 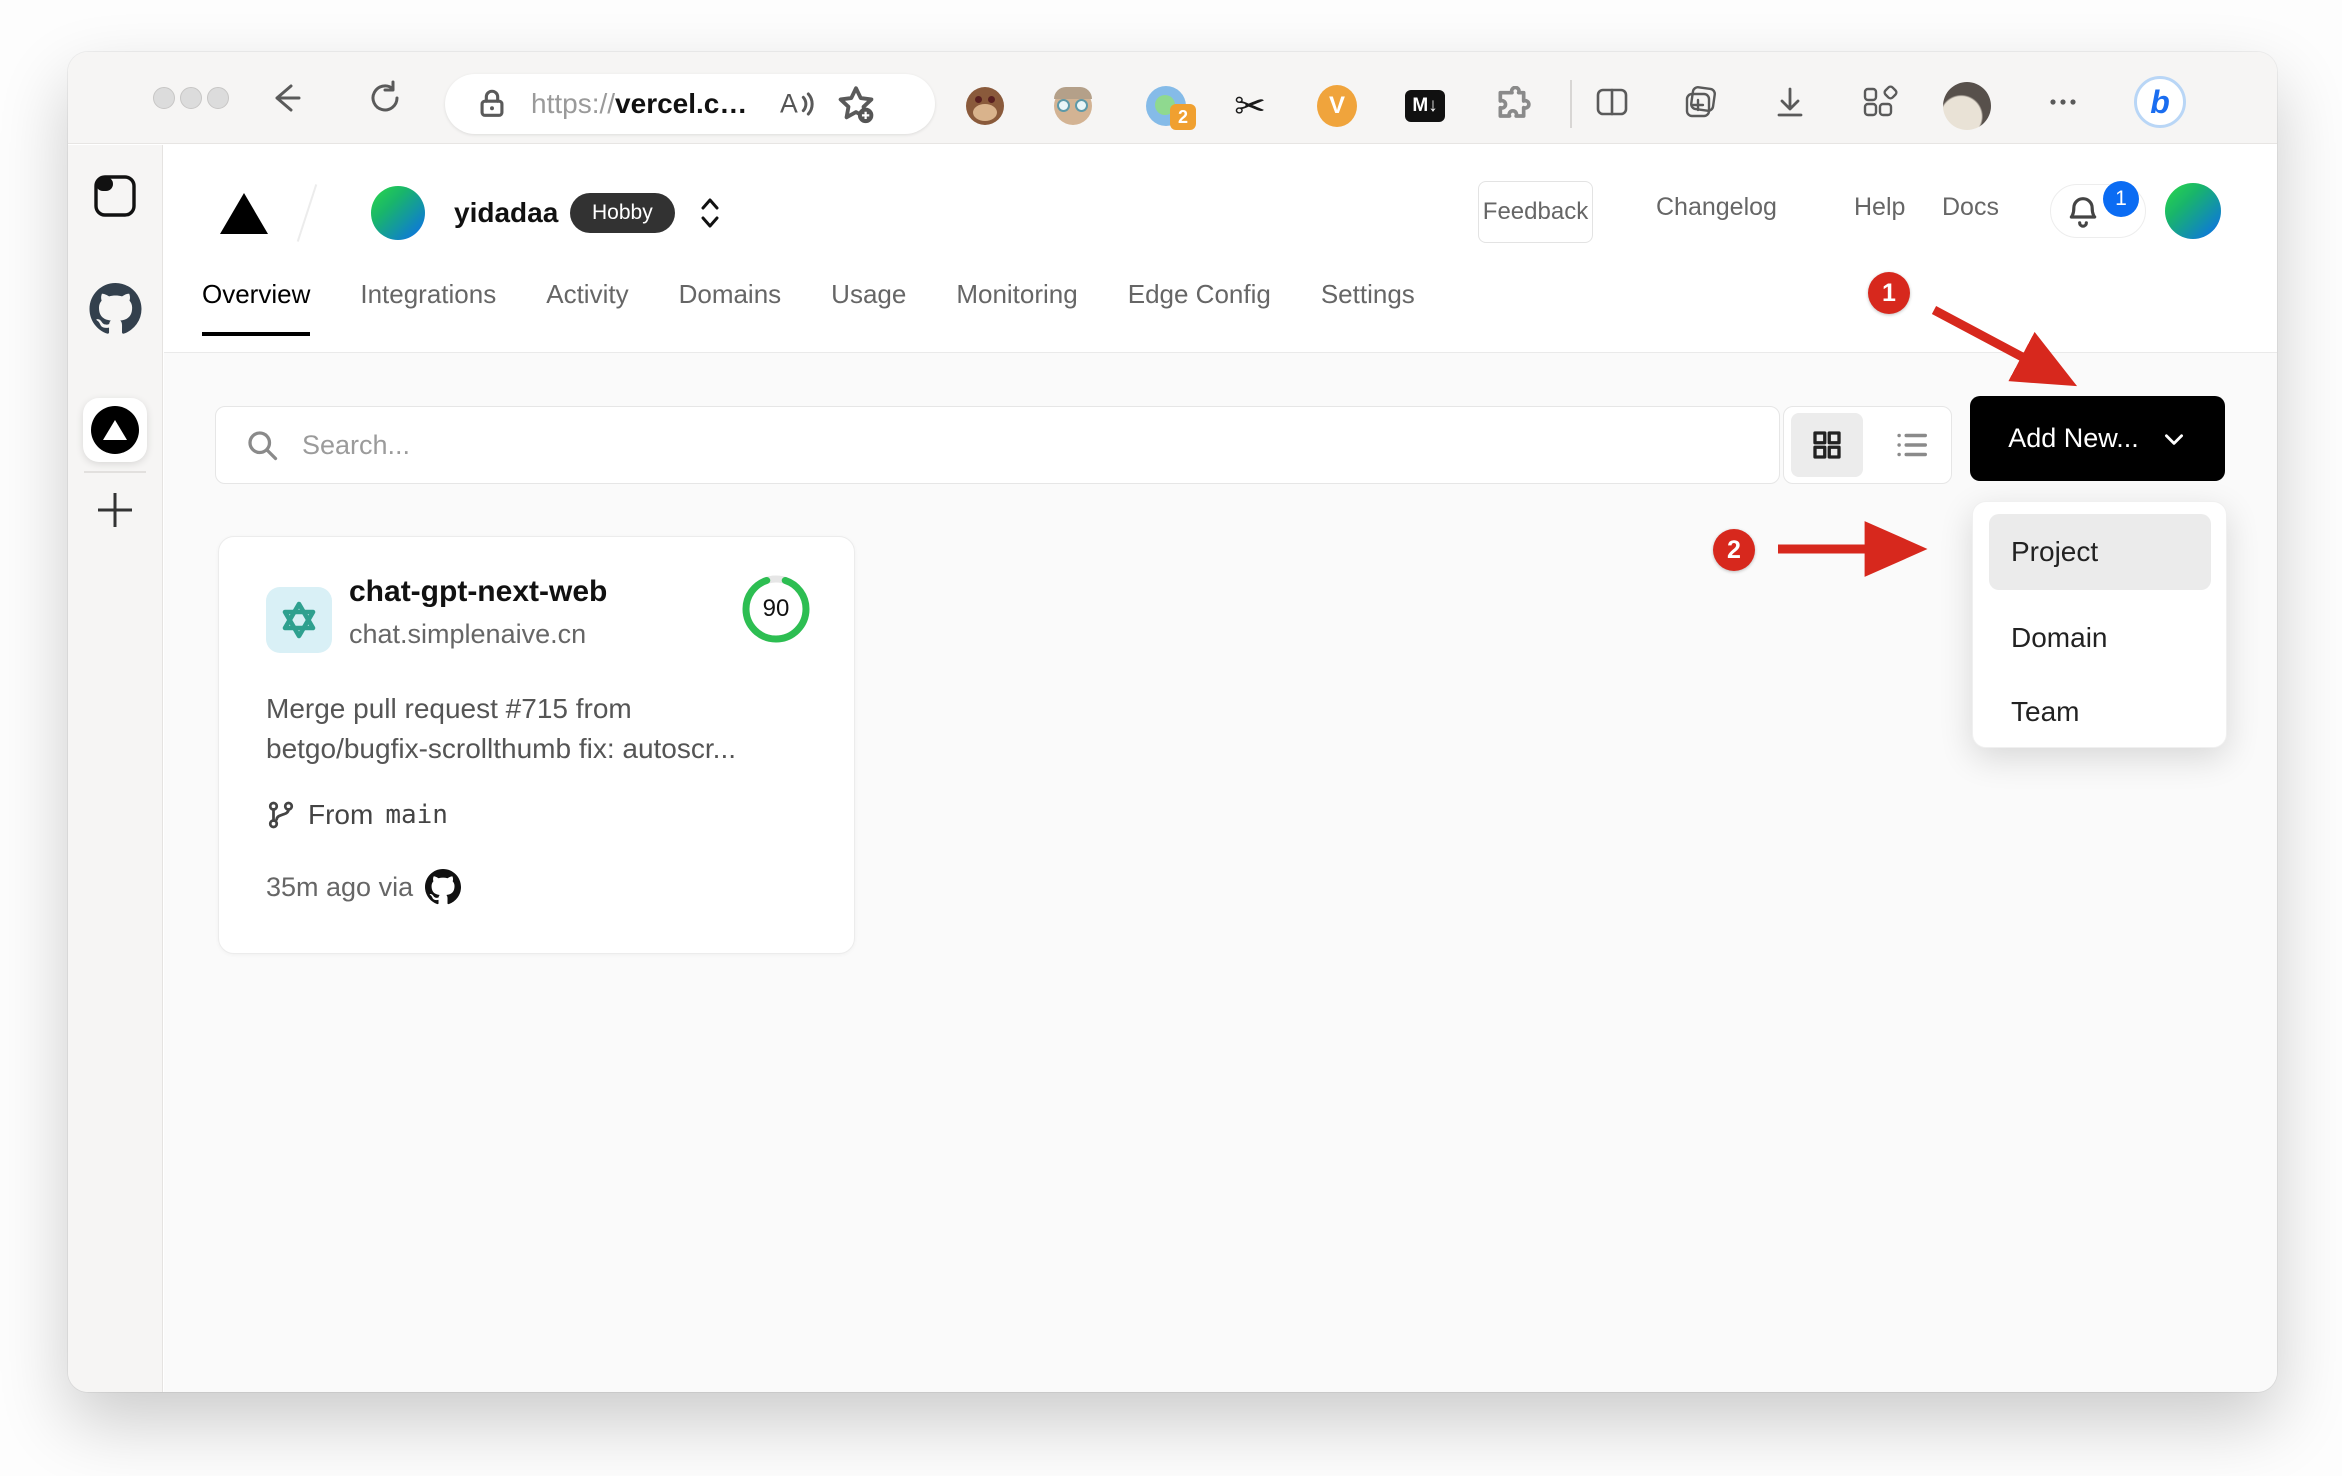 I want to click on lock-icon, so click(x=492, y=103).